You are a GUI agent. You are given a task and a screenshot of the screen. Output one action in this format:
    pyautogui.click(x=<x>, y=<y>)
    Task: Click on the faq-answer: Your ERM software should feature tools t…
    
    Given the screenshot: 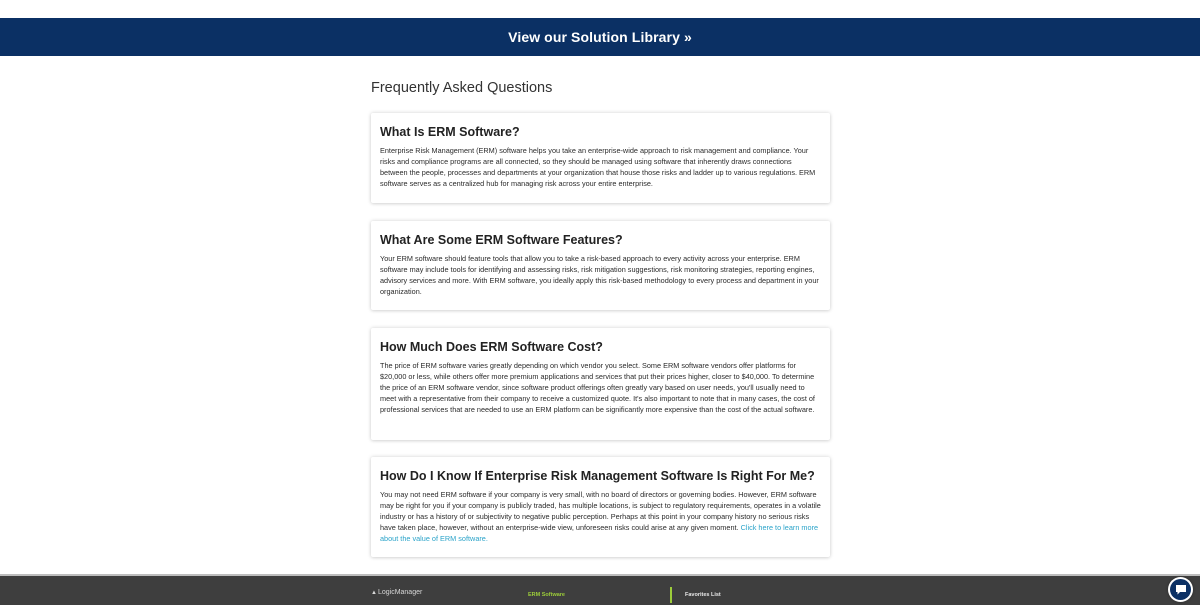 What is the action you would take?
    pyautogui.click(x=599, y=275)
    